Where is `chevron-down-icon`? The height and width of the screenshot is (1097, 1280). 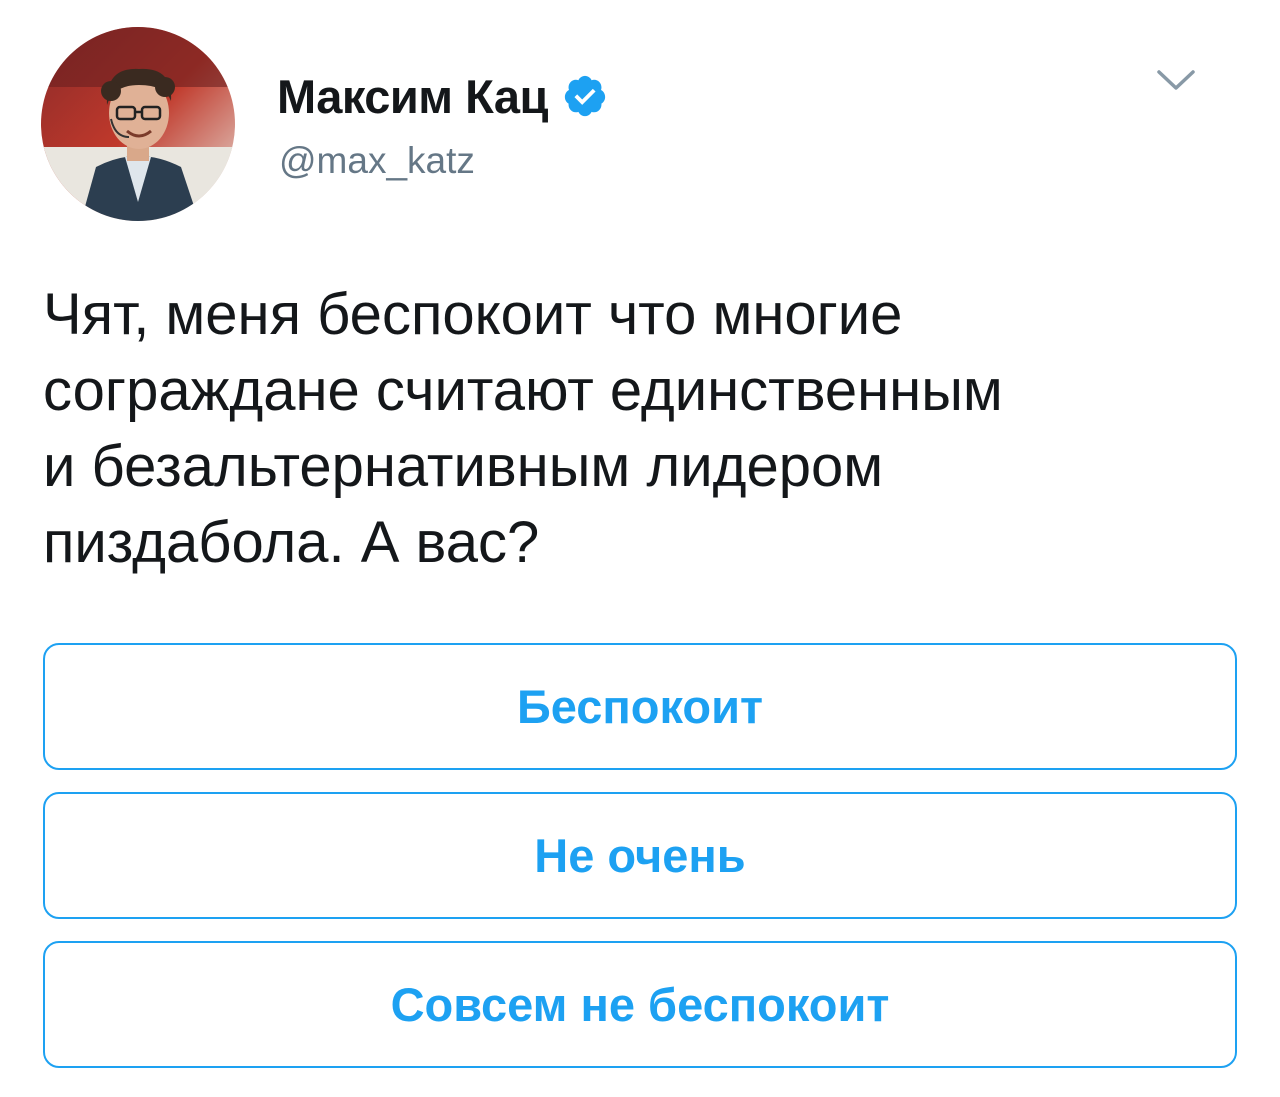 chevron-down-icon is located at coordinates (1176, 80).